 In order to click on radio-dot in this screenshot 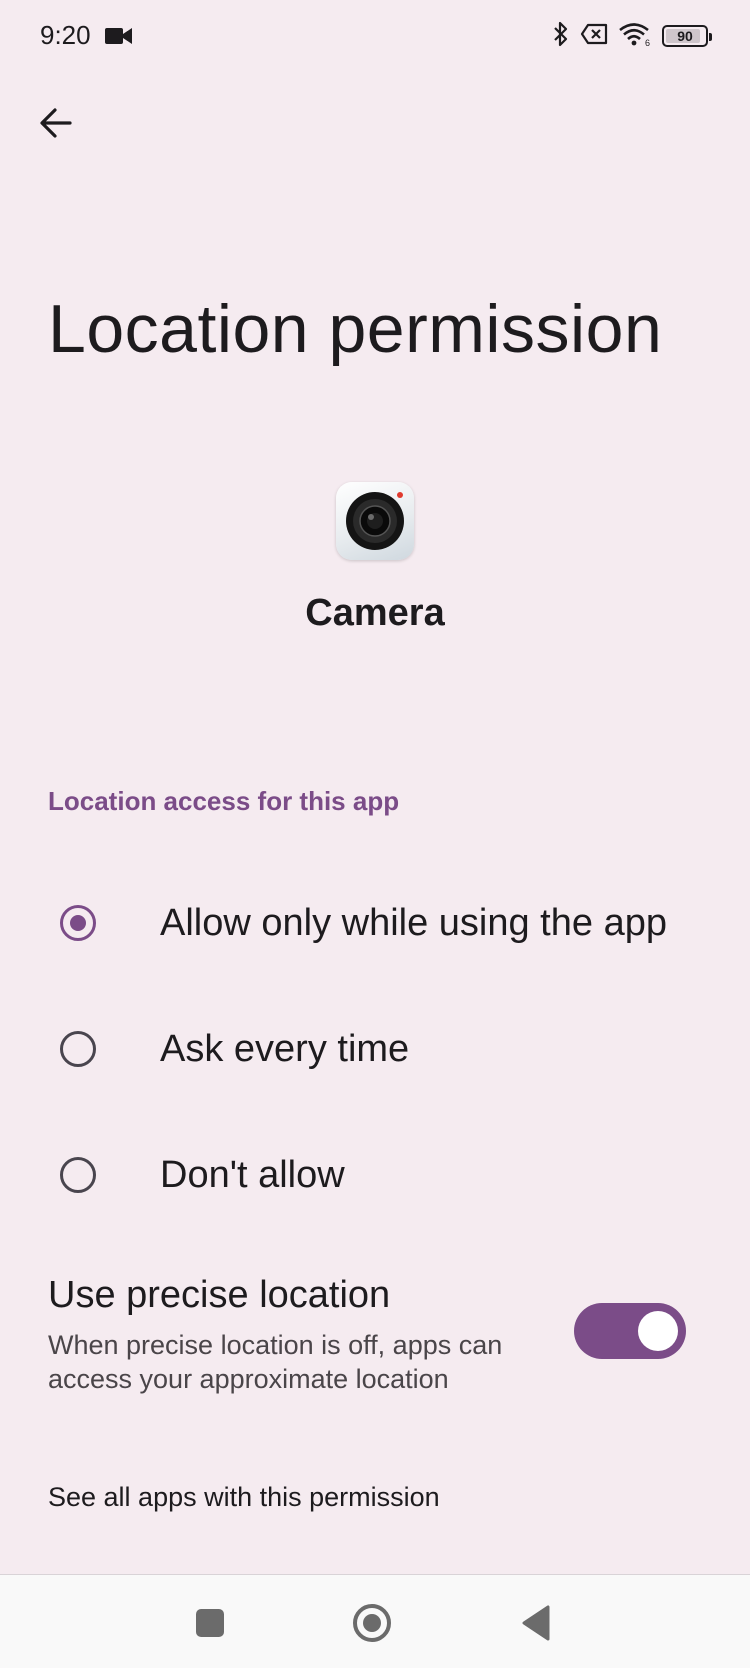, I will do `click(78, 923)`.